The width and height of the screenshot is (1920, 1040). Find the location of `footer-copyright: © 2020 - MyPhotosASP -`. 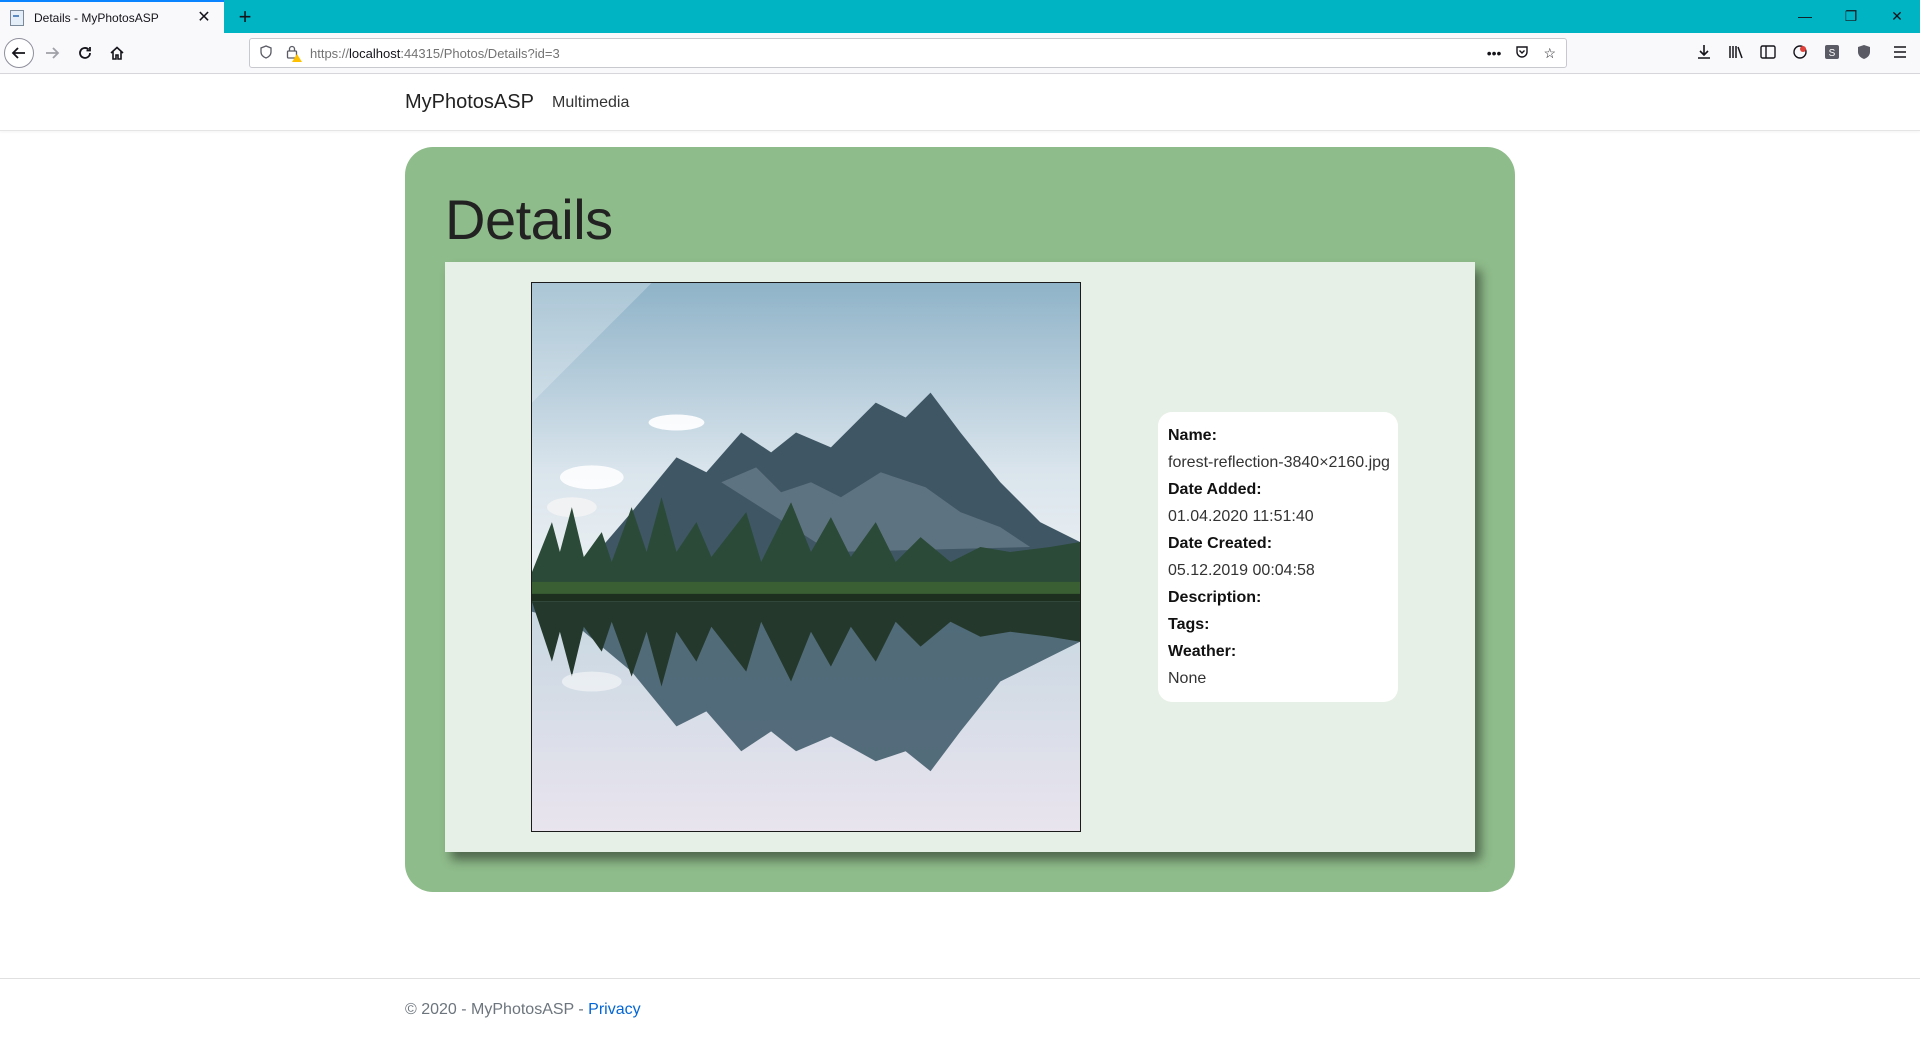

footer-copyright: © 2020 - MyPhotosASP - is located at coordinates (497, 1009).